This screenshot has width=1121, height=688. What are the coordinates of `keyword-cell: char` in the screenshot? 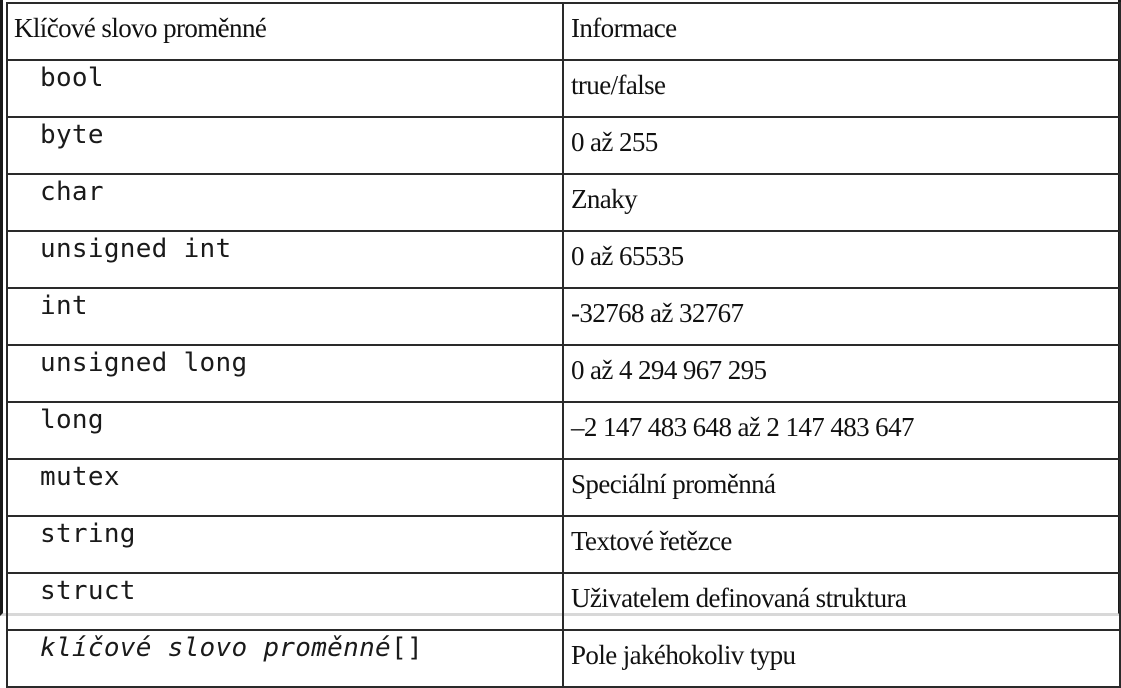 It's located at (285, 202).